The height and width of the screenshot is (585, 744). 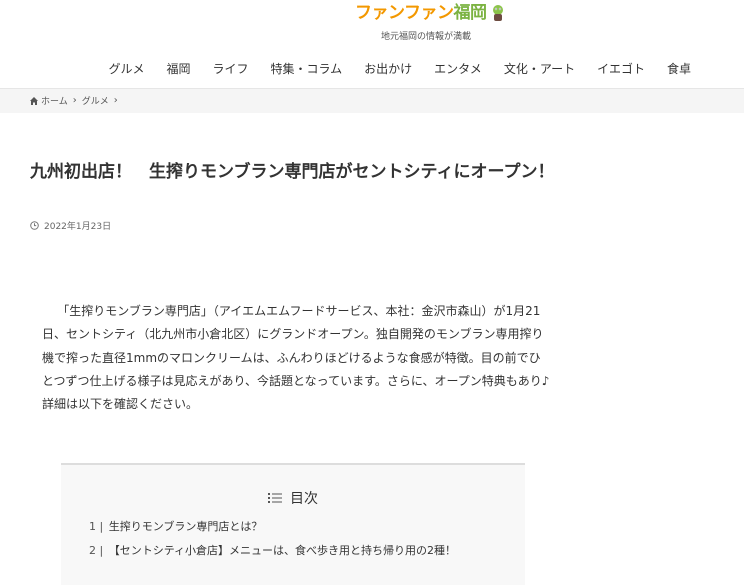 I want to click on list-icon, so click(x=275, y=498).